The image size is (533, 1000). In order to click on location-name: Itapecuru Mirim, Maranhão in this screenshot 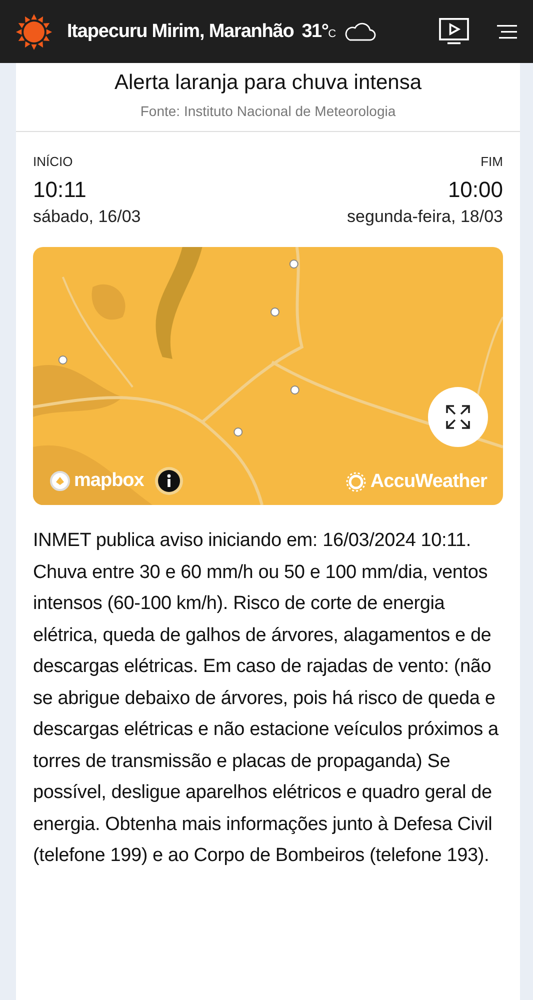, I will do `click(180, 31)`.